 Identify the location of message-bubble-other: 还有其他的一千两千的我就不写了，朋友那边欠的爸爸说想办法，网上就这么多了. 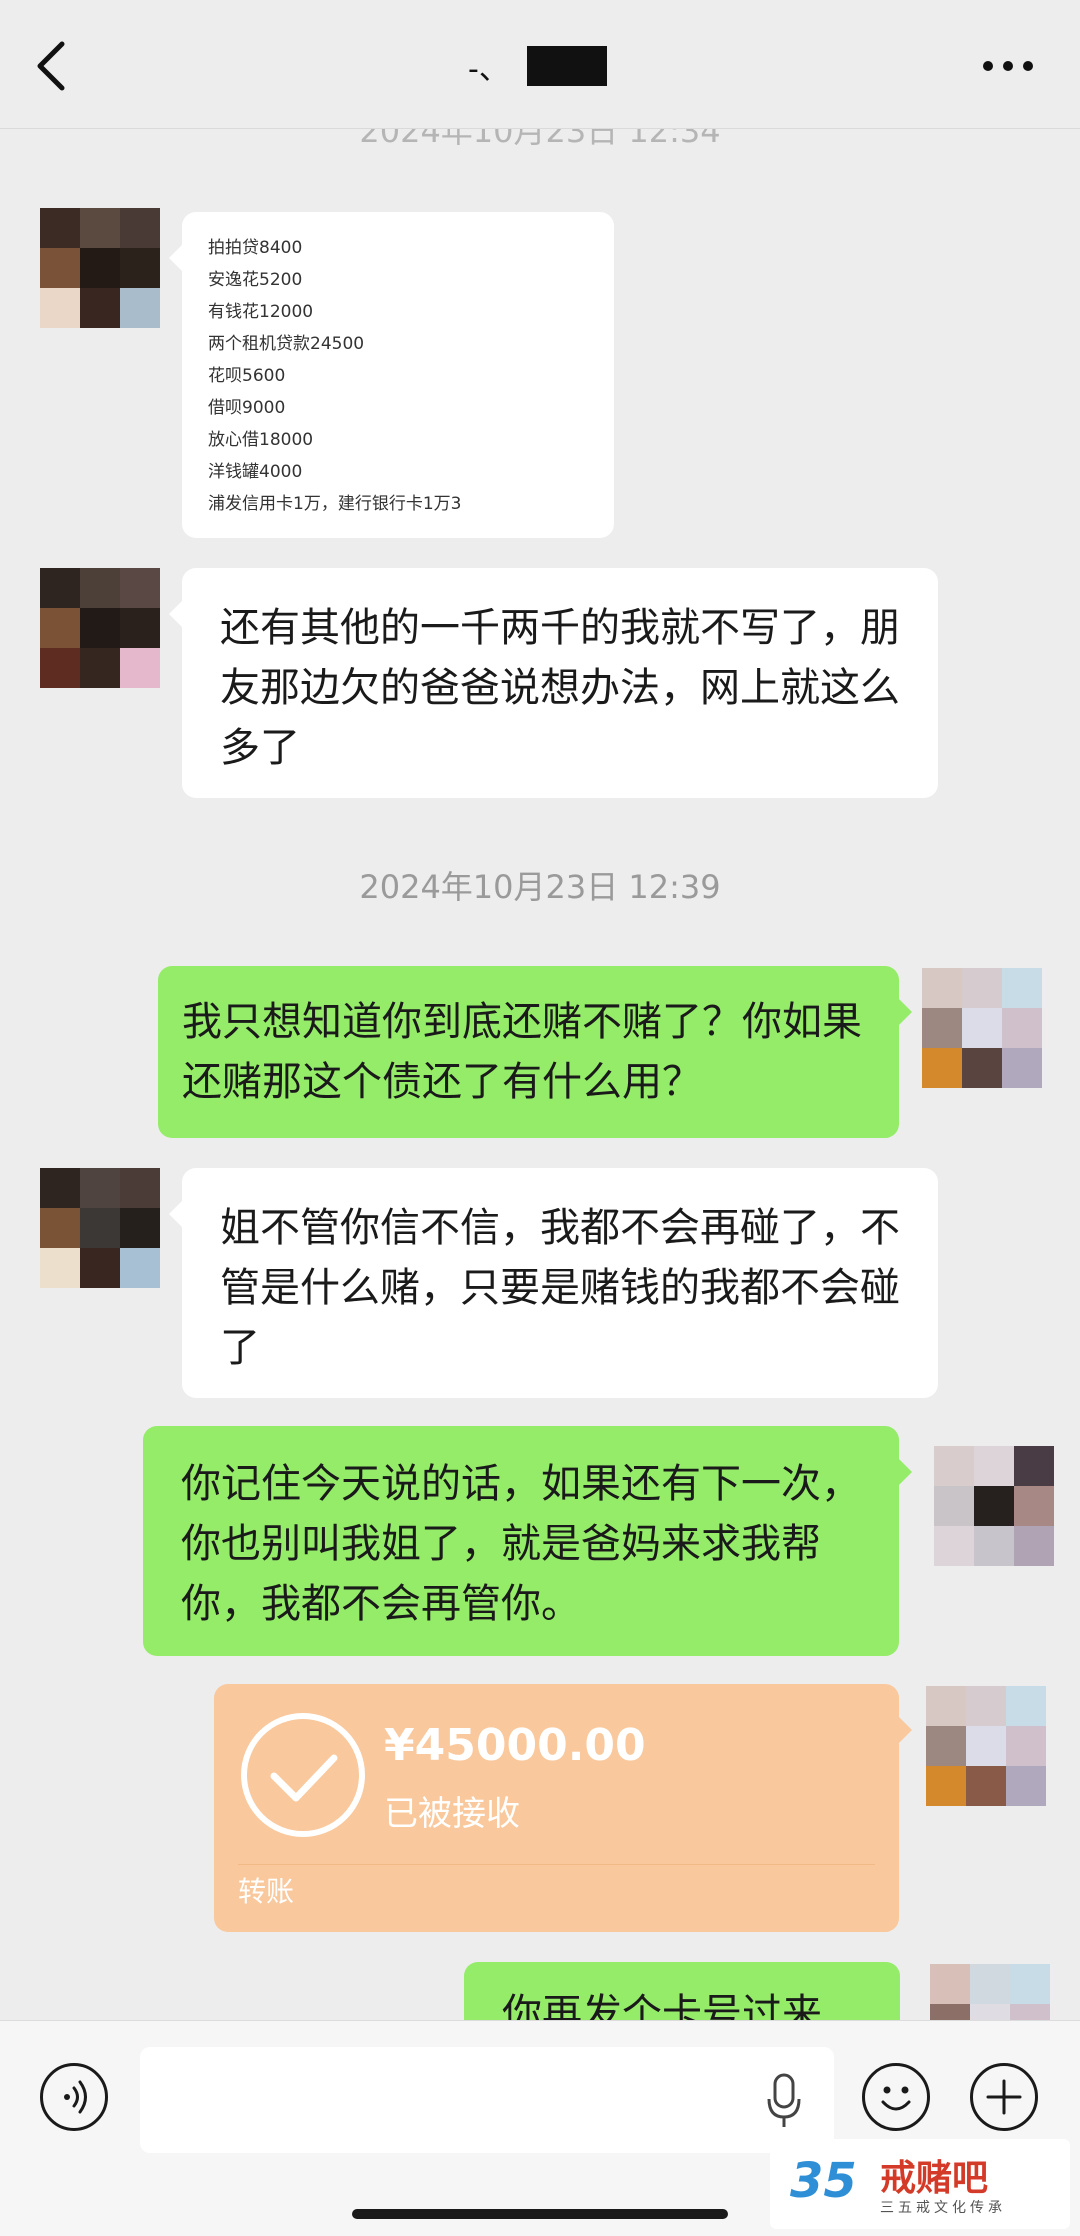
(553, 683).